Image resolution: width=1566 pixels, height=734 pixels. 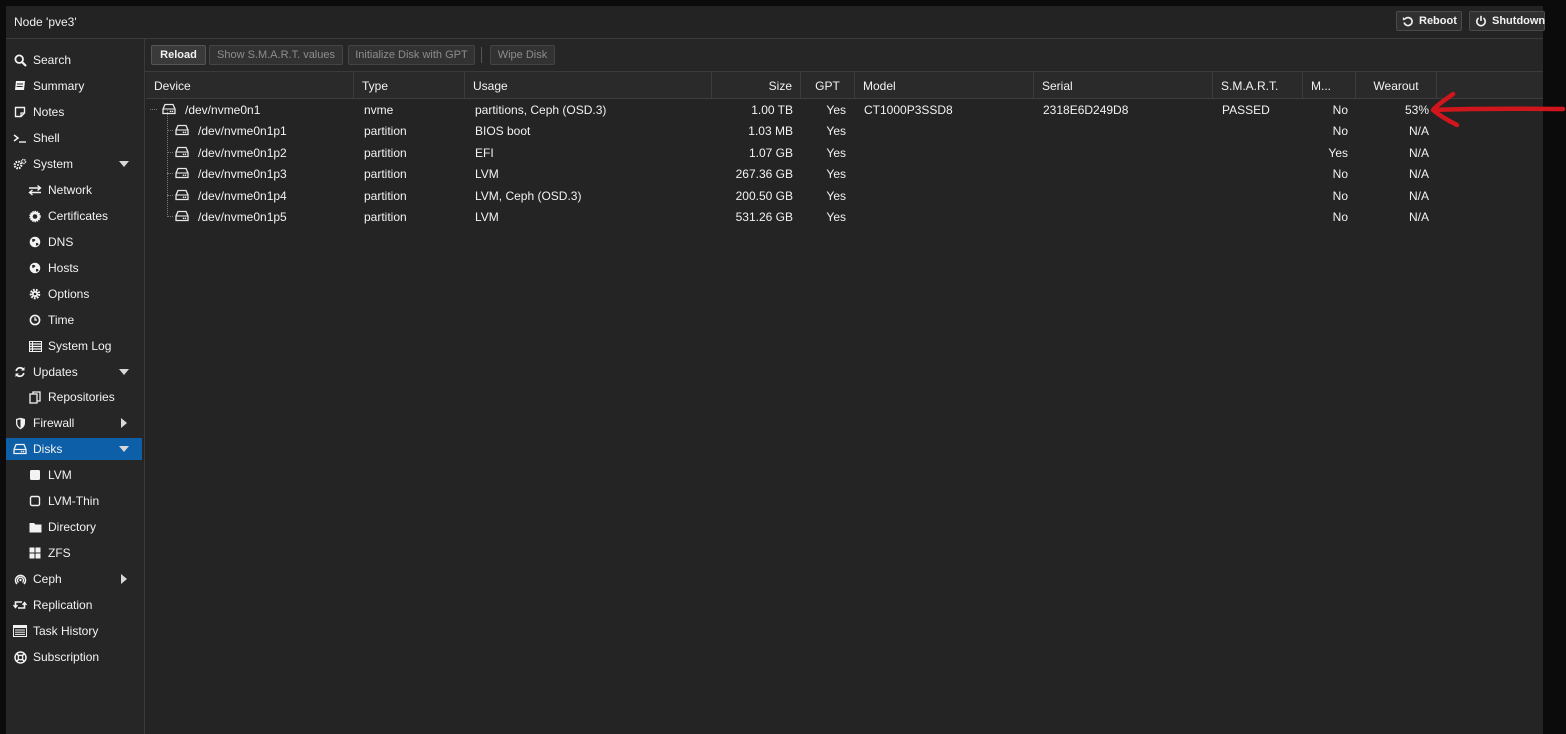 I want to click on sidebar-item-summary: Summary, so click(x=74, y=86).